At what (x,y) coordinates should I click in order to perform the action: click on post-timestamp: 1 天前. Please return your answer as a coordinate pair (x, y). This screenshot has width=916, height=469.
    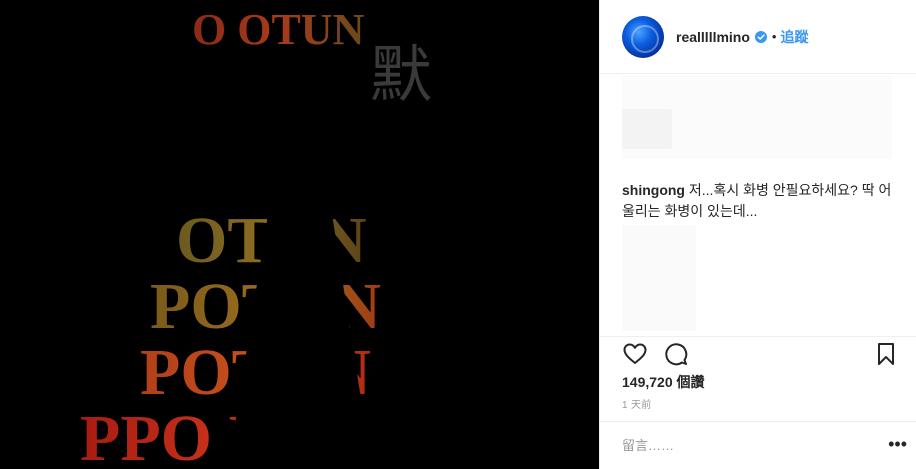
    Looking at the image, I should click on (637, 403).